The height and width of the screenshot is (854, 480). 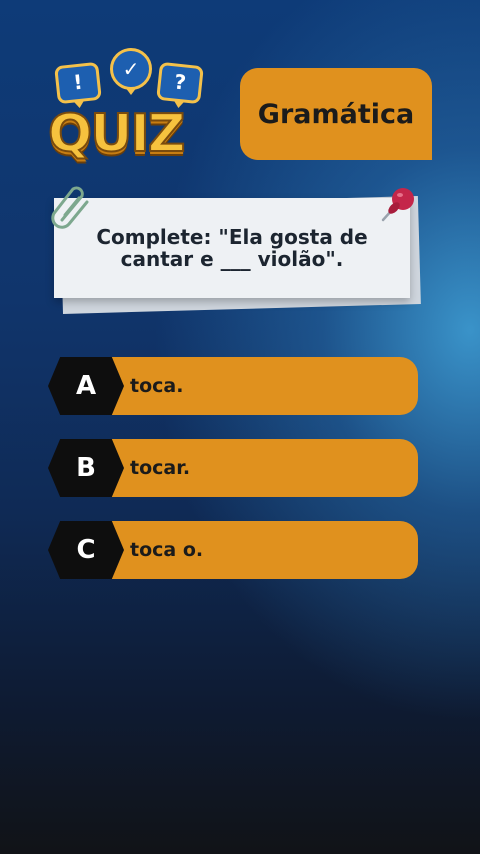 I want to click on option-letter-badge: C, so click(x=86, y=550).